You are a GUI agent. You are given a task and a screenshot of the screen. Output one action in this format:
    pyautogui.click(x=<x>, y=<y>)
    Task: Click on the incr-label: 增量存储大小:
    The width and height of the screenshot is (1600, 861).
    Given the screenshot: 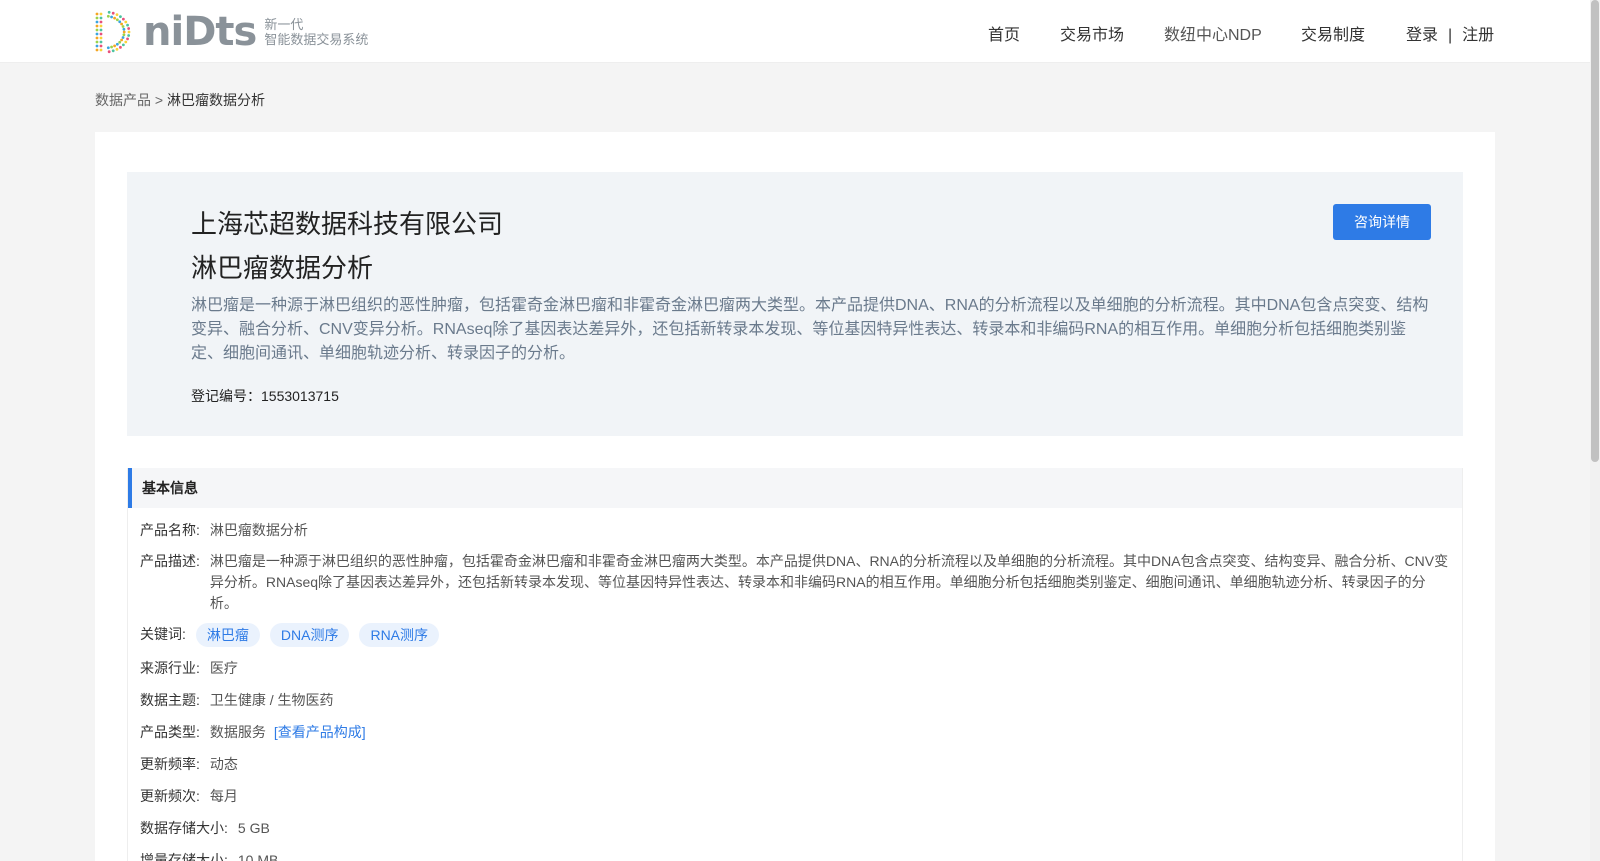 What is the action you would take?
    pyautogui.click(x=184, y=856)
    